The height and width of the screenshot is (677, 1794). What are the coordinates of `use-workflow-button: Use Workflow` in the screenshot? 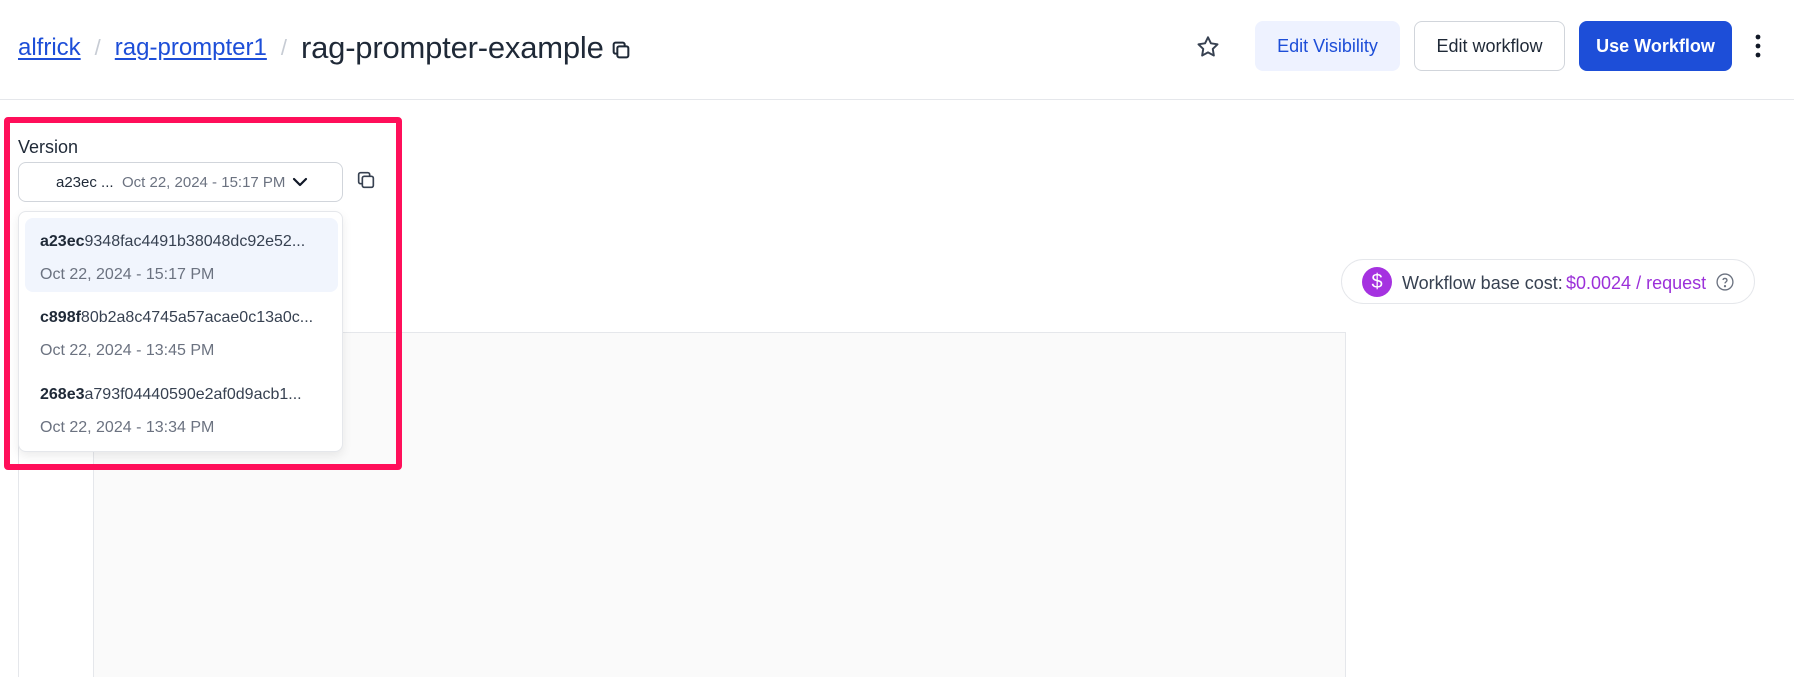 It's located at (1655, 46).